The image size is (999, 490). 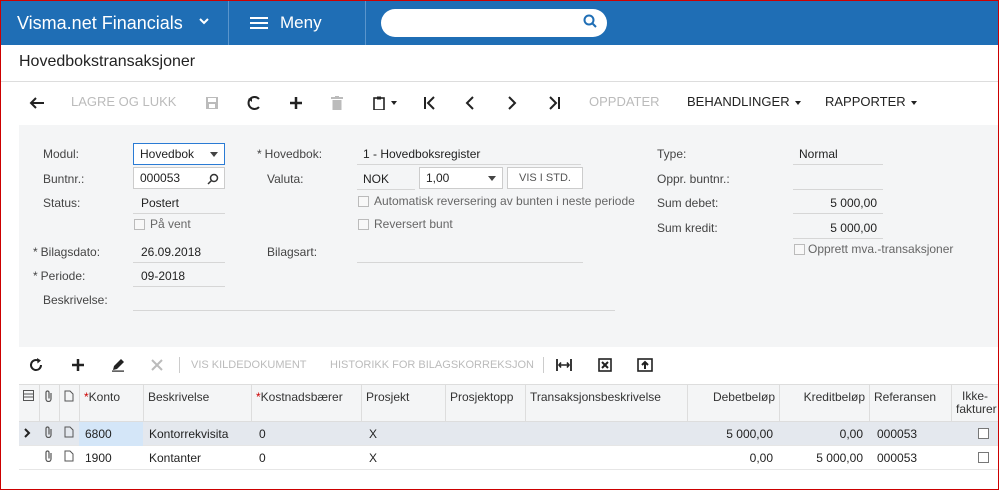 I want to click on next-record-icon, so click(x=512, y=102).